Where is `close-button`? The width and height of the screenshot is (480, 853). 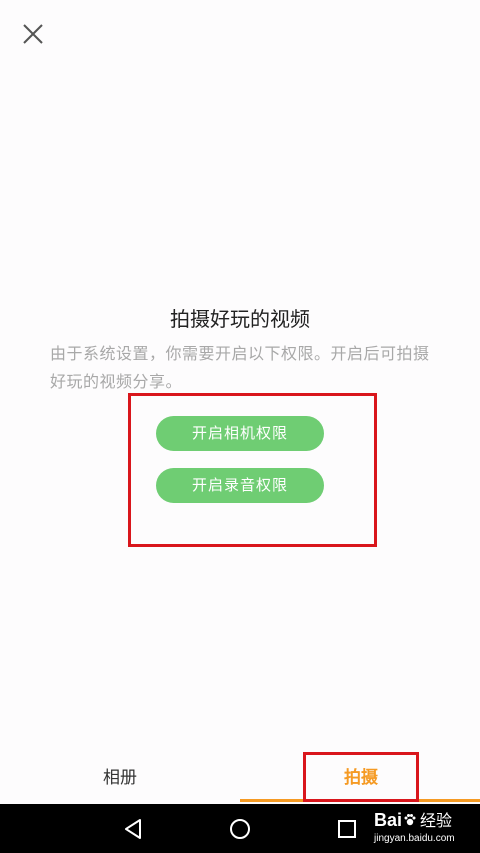 close-button is located at coordinates (33, 34).